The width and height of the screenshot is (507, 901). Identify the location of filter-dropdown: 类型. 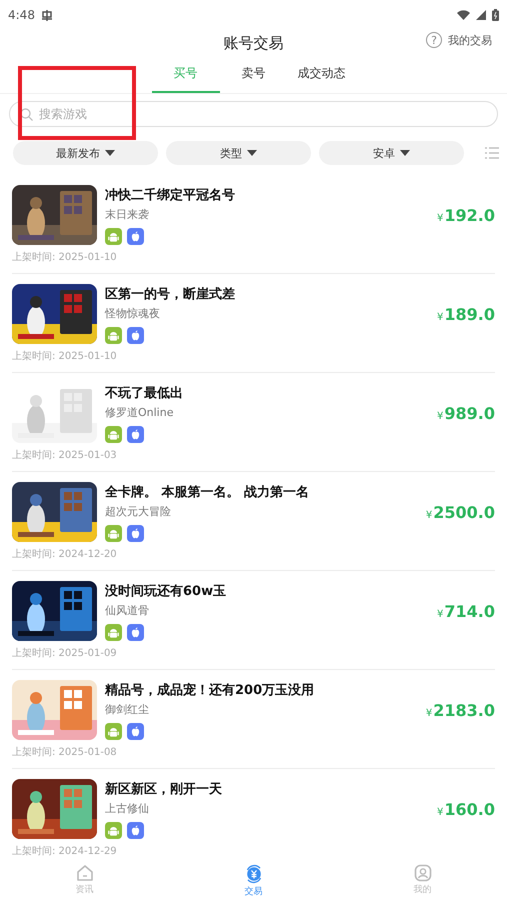
(238, 153).